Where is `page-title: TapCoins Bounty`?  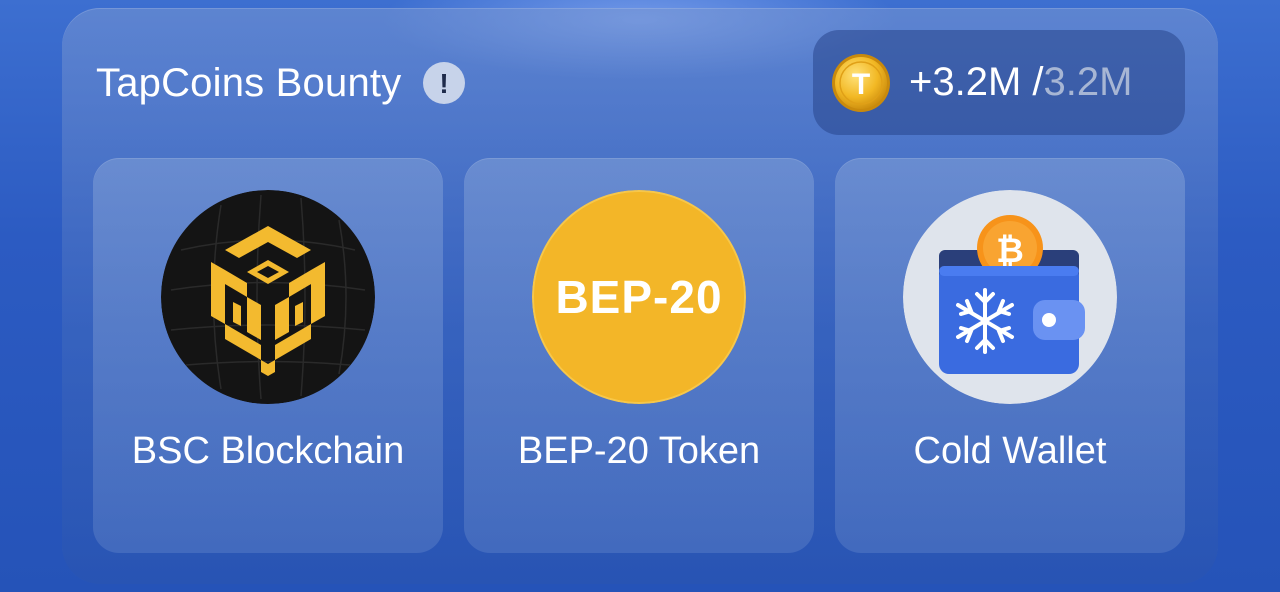 page-title: TapCoins Bounty is located at coordinates (249, 82).